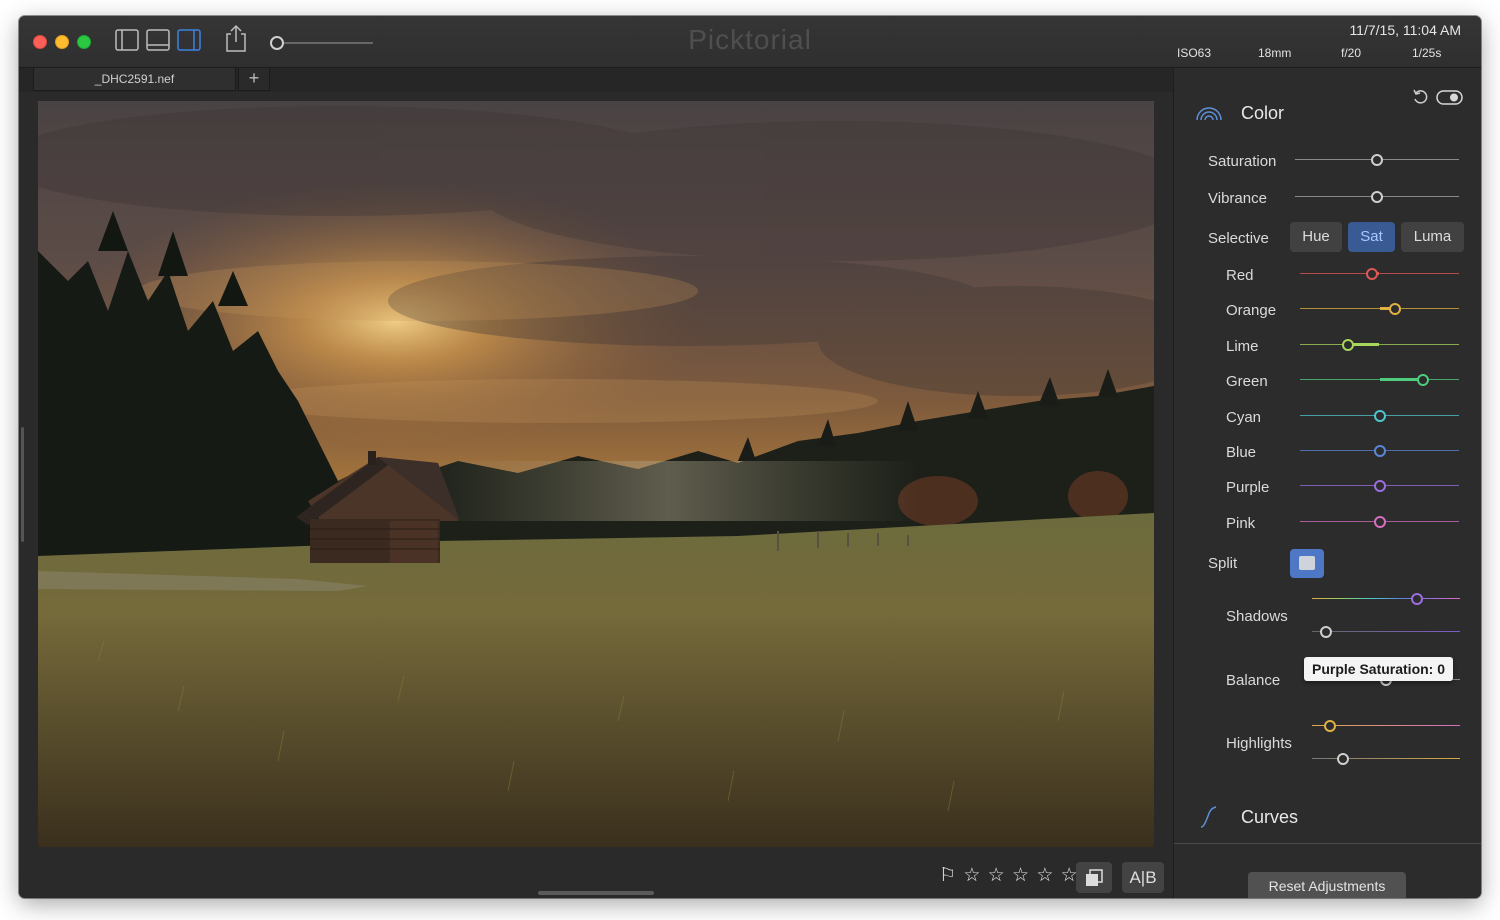 This screenshot has height=920, width=1500. Describe the element at coordinates (1351, 53) in the screenshot. I see `exif-aperture: f/20` at that location.